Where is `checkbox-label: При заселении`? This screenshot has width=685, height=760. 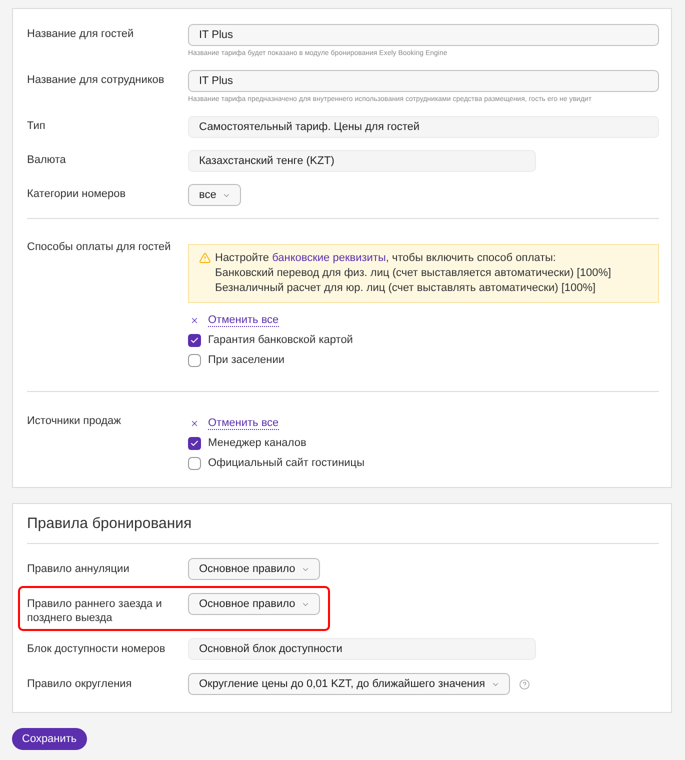
checkbox-label: При заселении is located at coordinates (246, 360).